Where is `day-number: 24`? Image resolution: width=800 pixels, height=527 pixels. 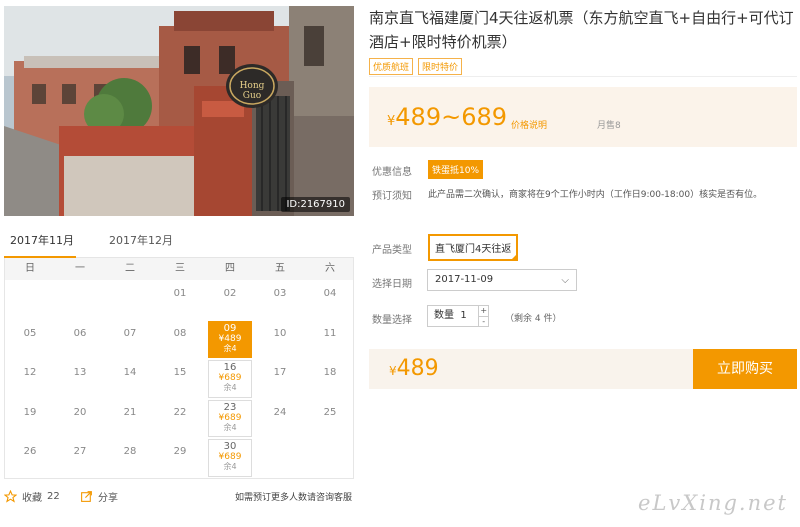
day-number: 24 is located at coordinates (280, 412).